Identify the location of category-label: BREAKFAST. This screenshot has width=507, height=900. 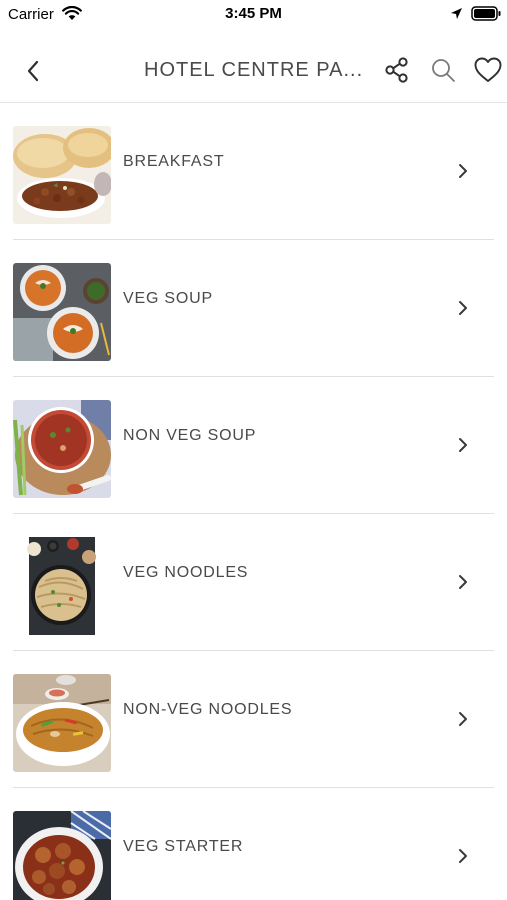
(174, 161).